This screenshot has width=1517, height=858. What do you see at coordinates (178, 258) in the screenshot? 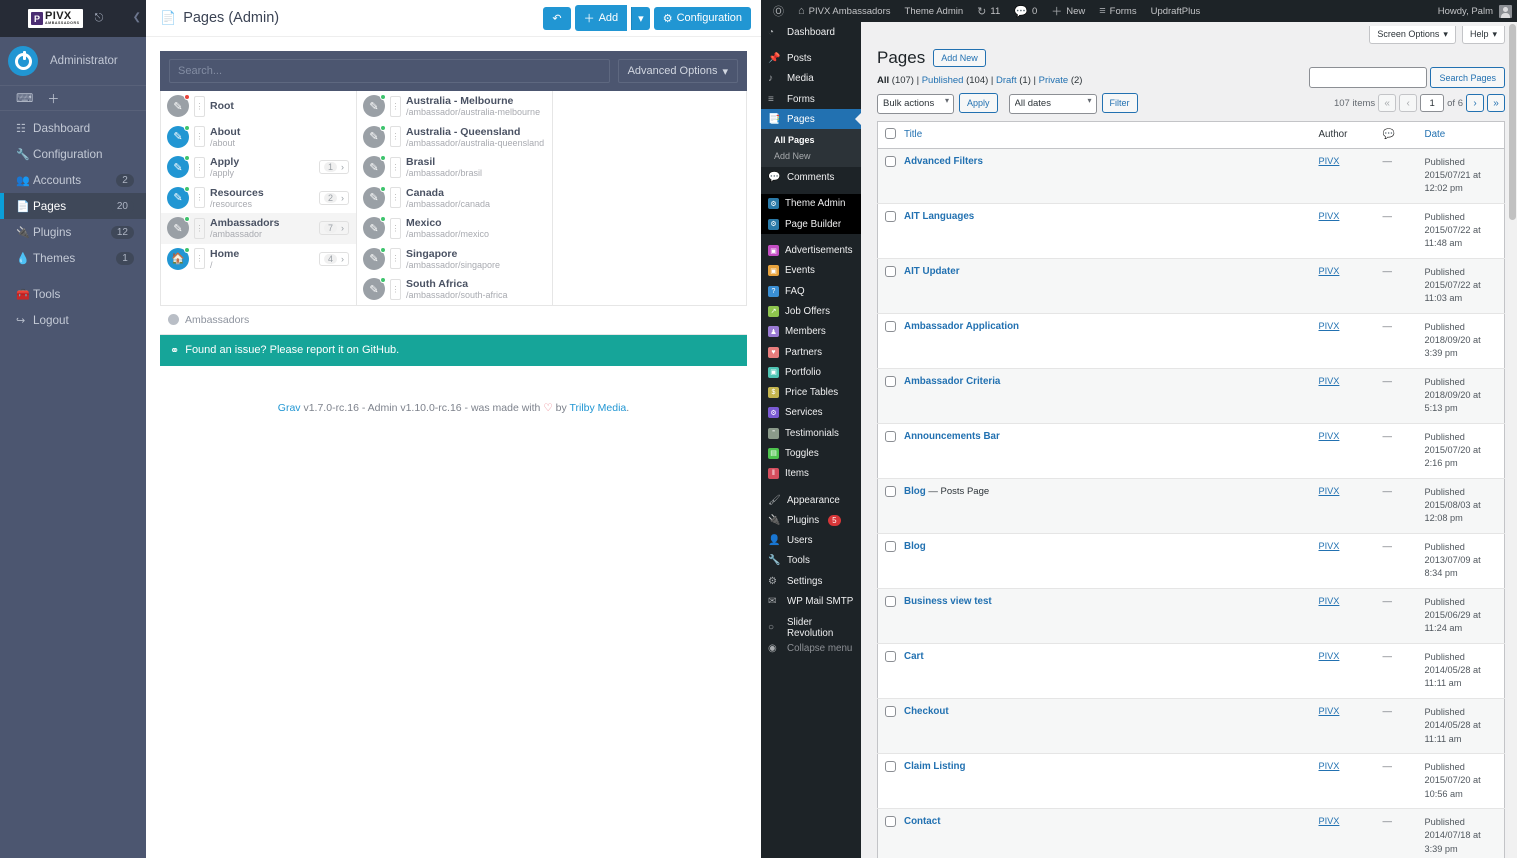
I see `home-icon: 🏠` at bounding box center [178, 258].